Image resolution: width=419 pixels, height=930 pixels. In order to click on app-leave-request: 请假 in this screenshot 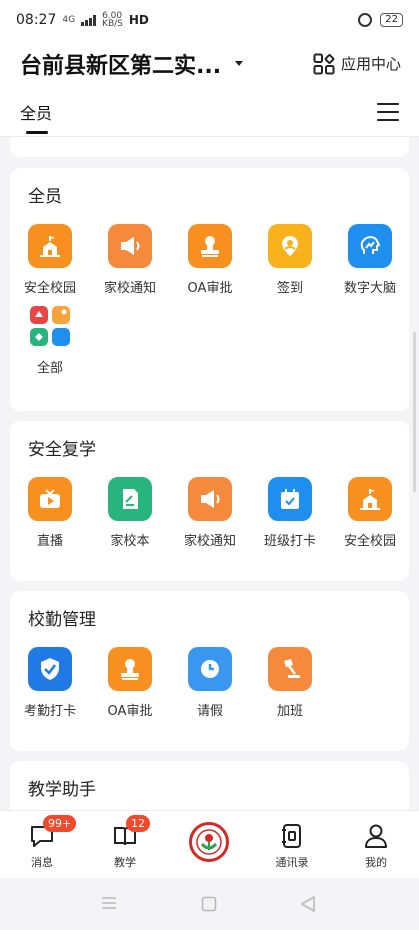, I will do `click(210, 683)`.